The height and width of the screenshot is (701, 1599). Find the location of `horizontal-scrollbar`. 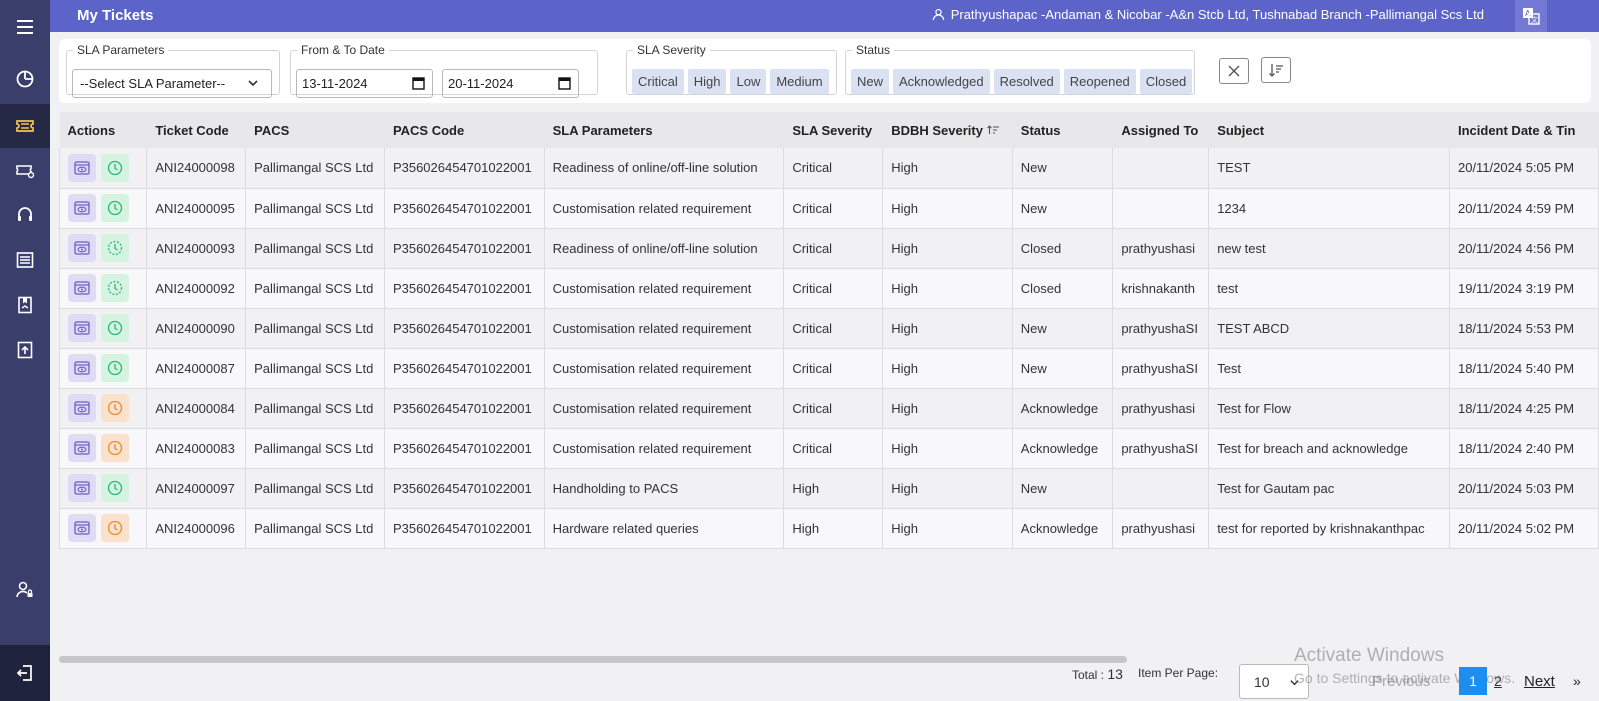

horizontal-scrollbar is located at coordinates (593, 659).